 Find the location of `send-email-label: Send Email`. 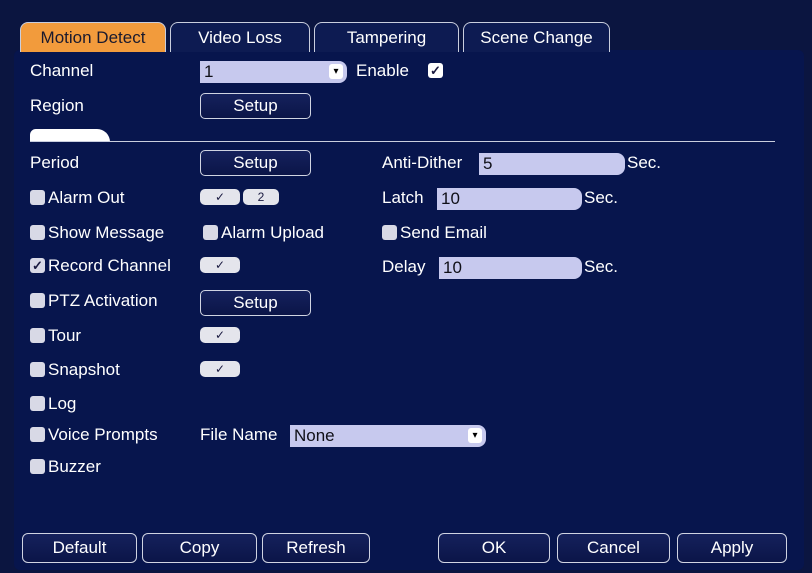

send-email-label: Send Email is located at coordinates (443, 232).